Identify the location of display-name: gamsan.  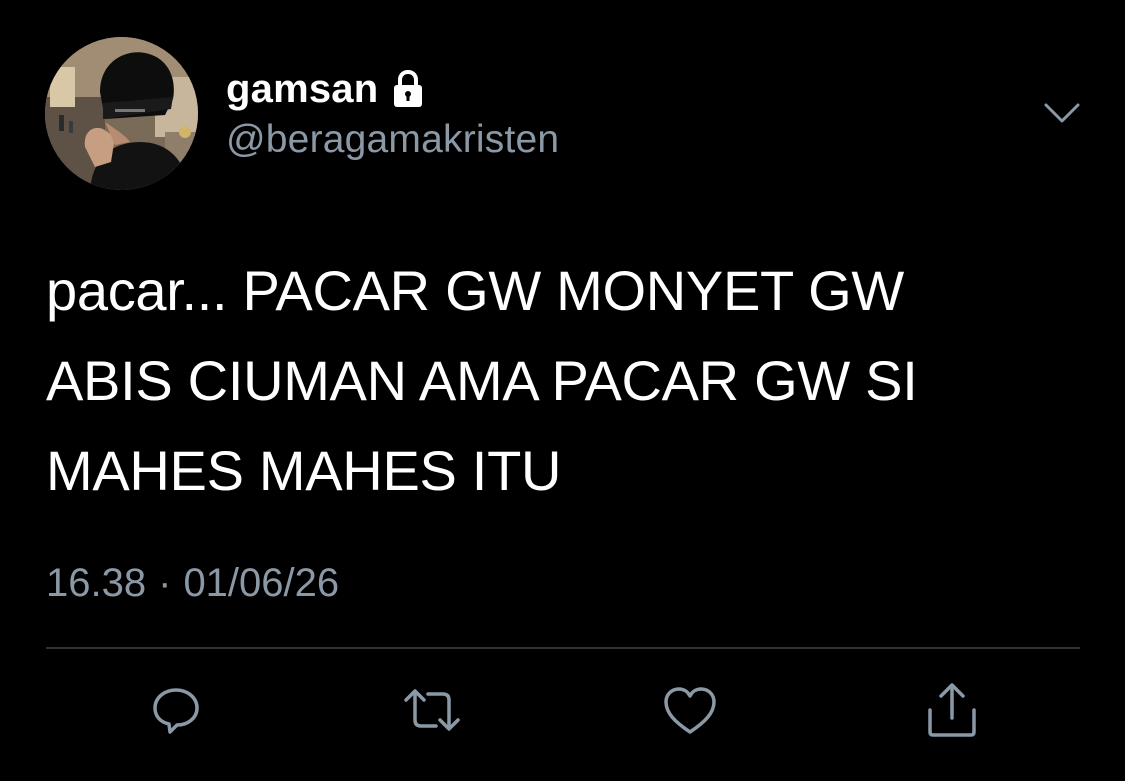
(302, 89).